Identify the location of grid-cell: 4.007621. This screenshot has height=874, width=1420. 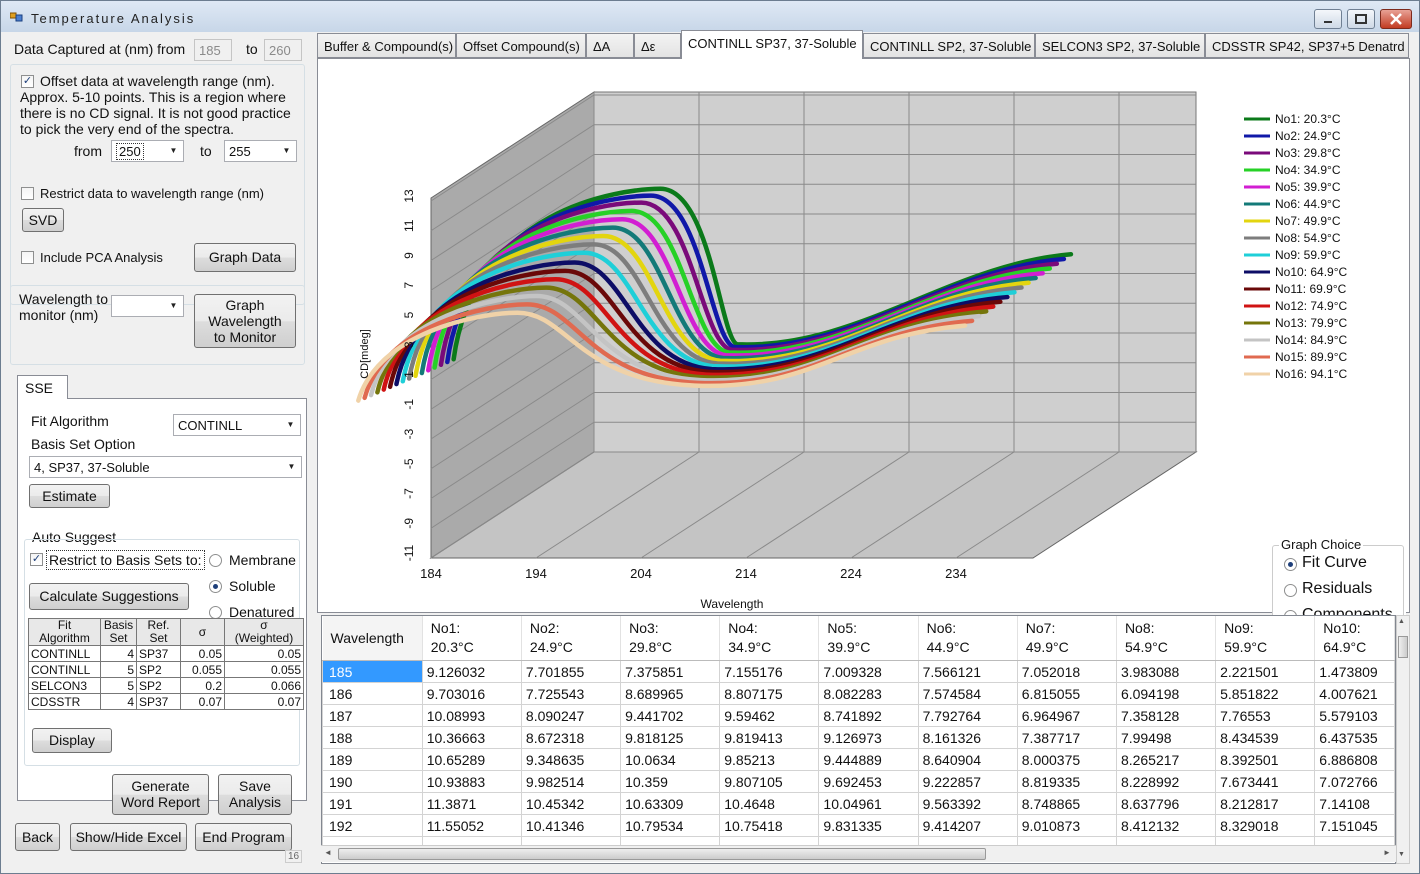
(1354, 693).